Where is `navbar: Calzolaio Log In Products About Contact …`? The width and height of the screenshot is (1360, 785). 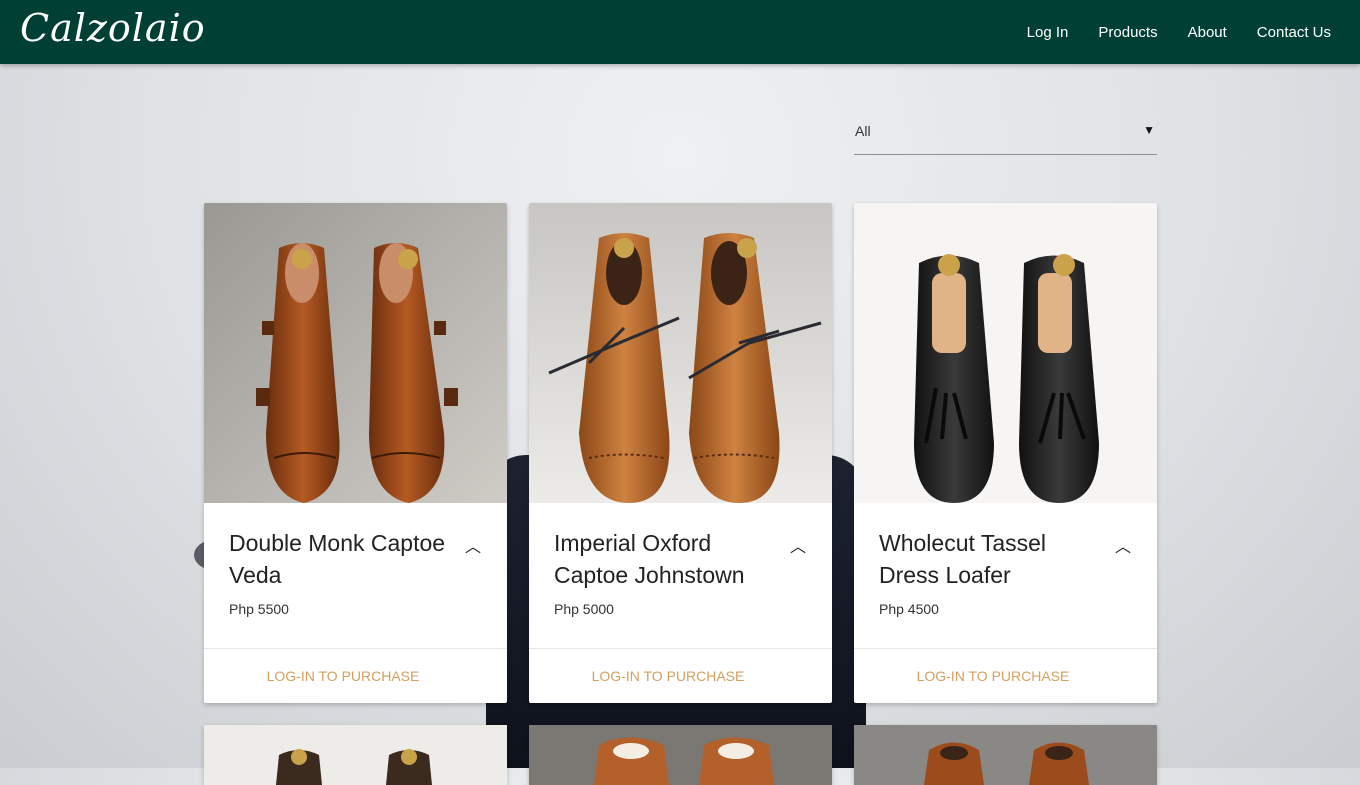
navbar: Calzolaio Log In Products About Contact … is located at coordinates (680, 32).